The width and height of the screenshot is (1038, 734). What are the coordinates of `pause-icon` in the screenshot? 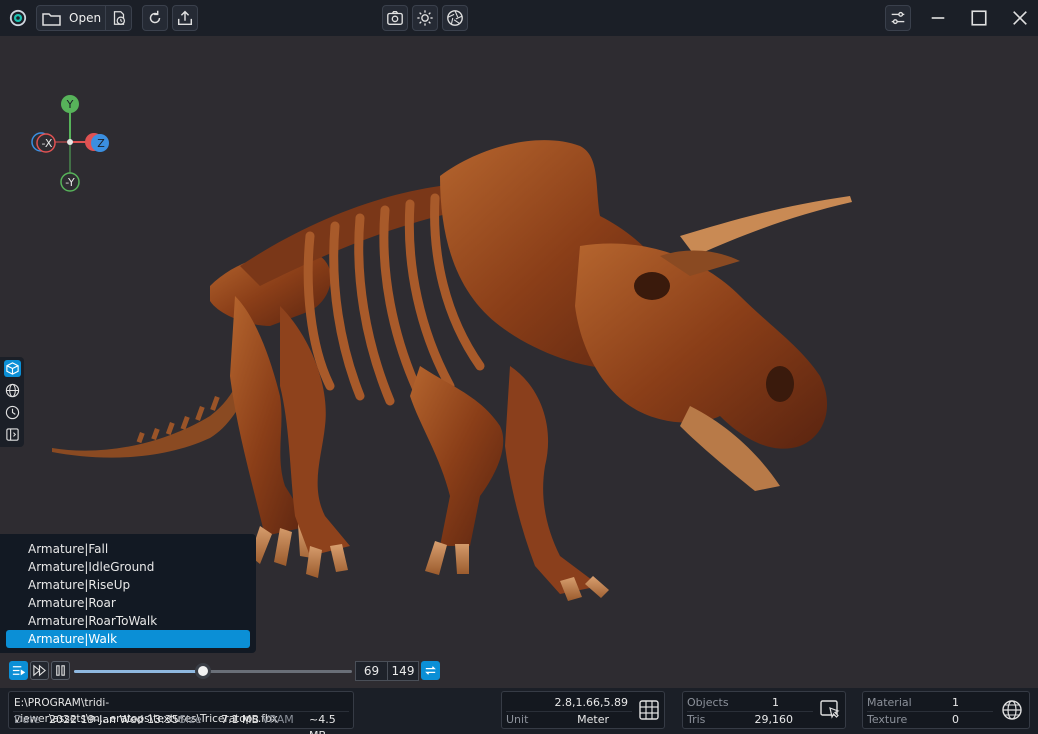 It's located at (60, 670).